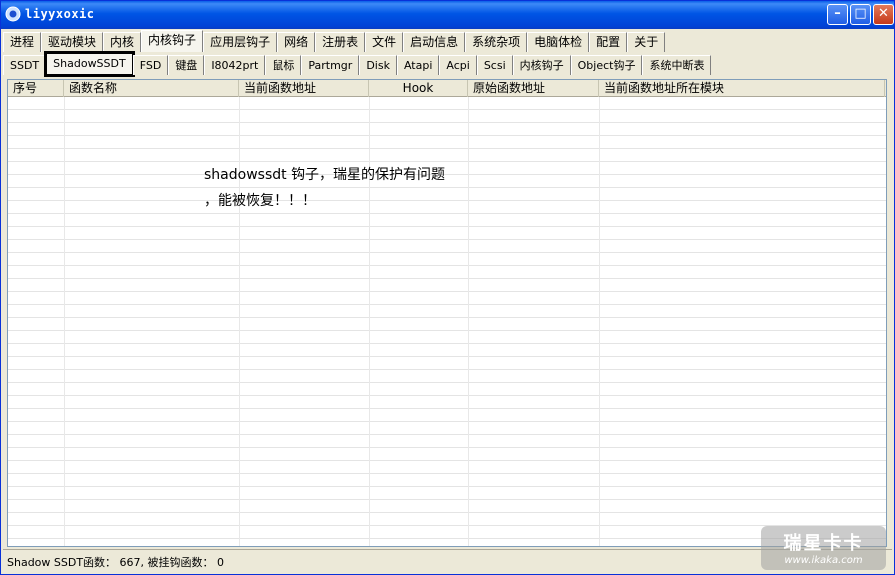 The width and height of the screenshot is (895, 575). I want to click on status-bar: Shadow SSDT函数： 667, 被挂钩函数： 0, so click(447, 560).